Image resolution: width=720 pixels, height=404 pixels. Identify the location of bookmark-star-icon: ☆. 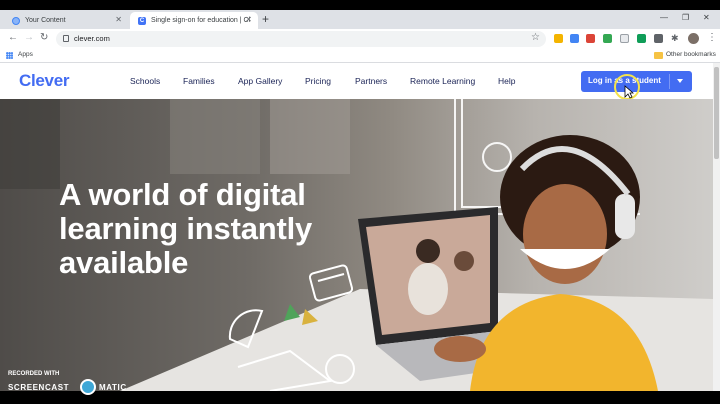
(535, 37).